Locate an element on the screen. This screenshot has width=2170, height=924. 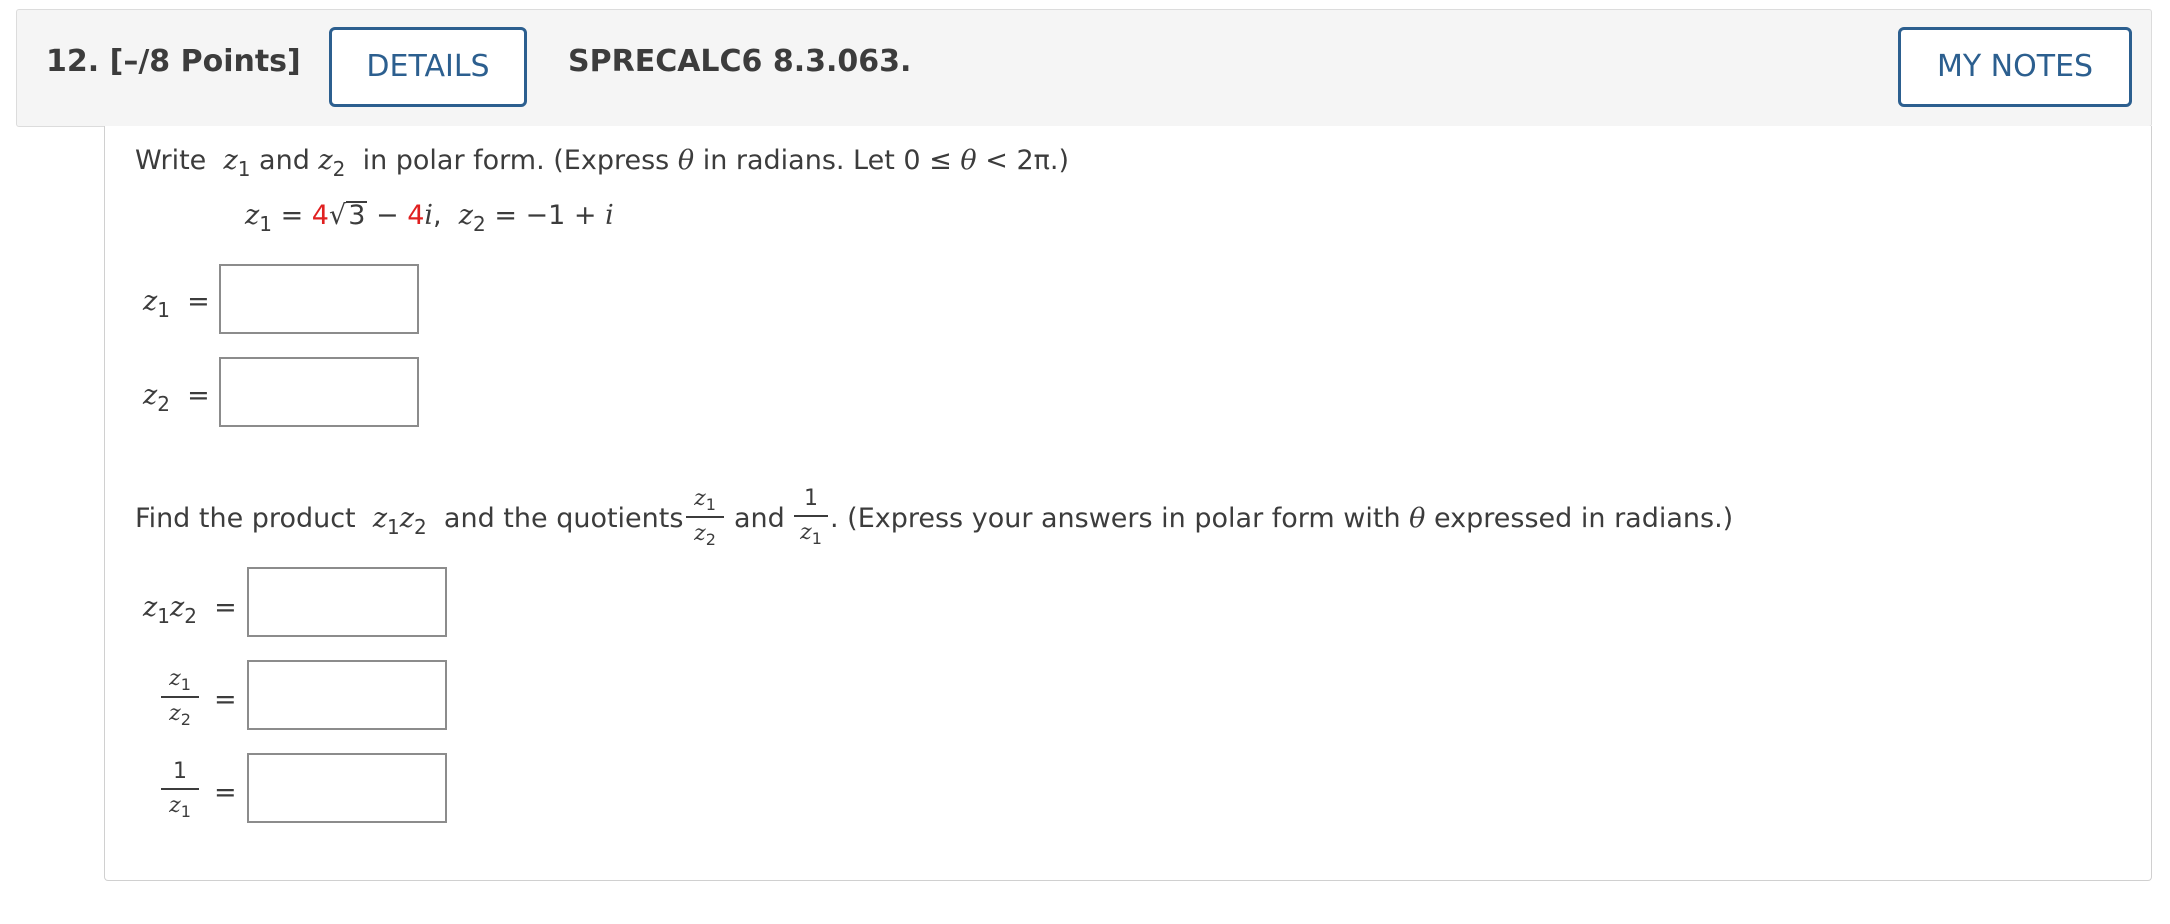
one-over-z1-equals: = is located at coordinates (225, 792).